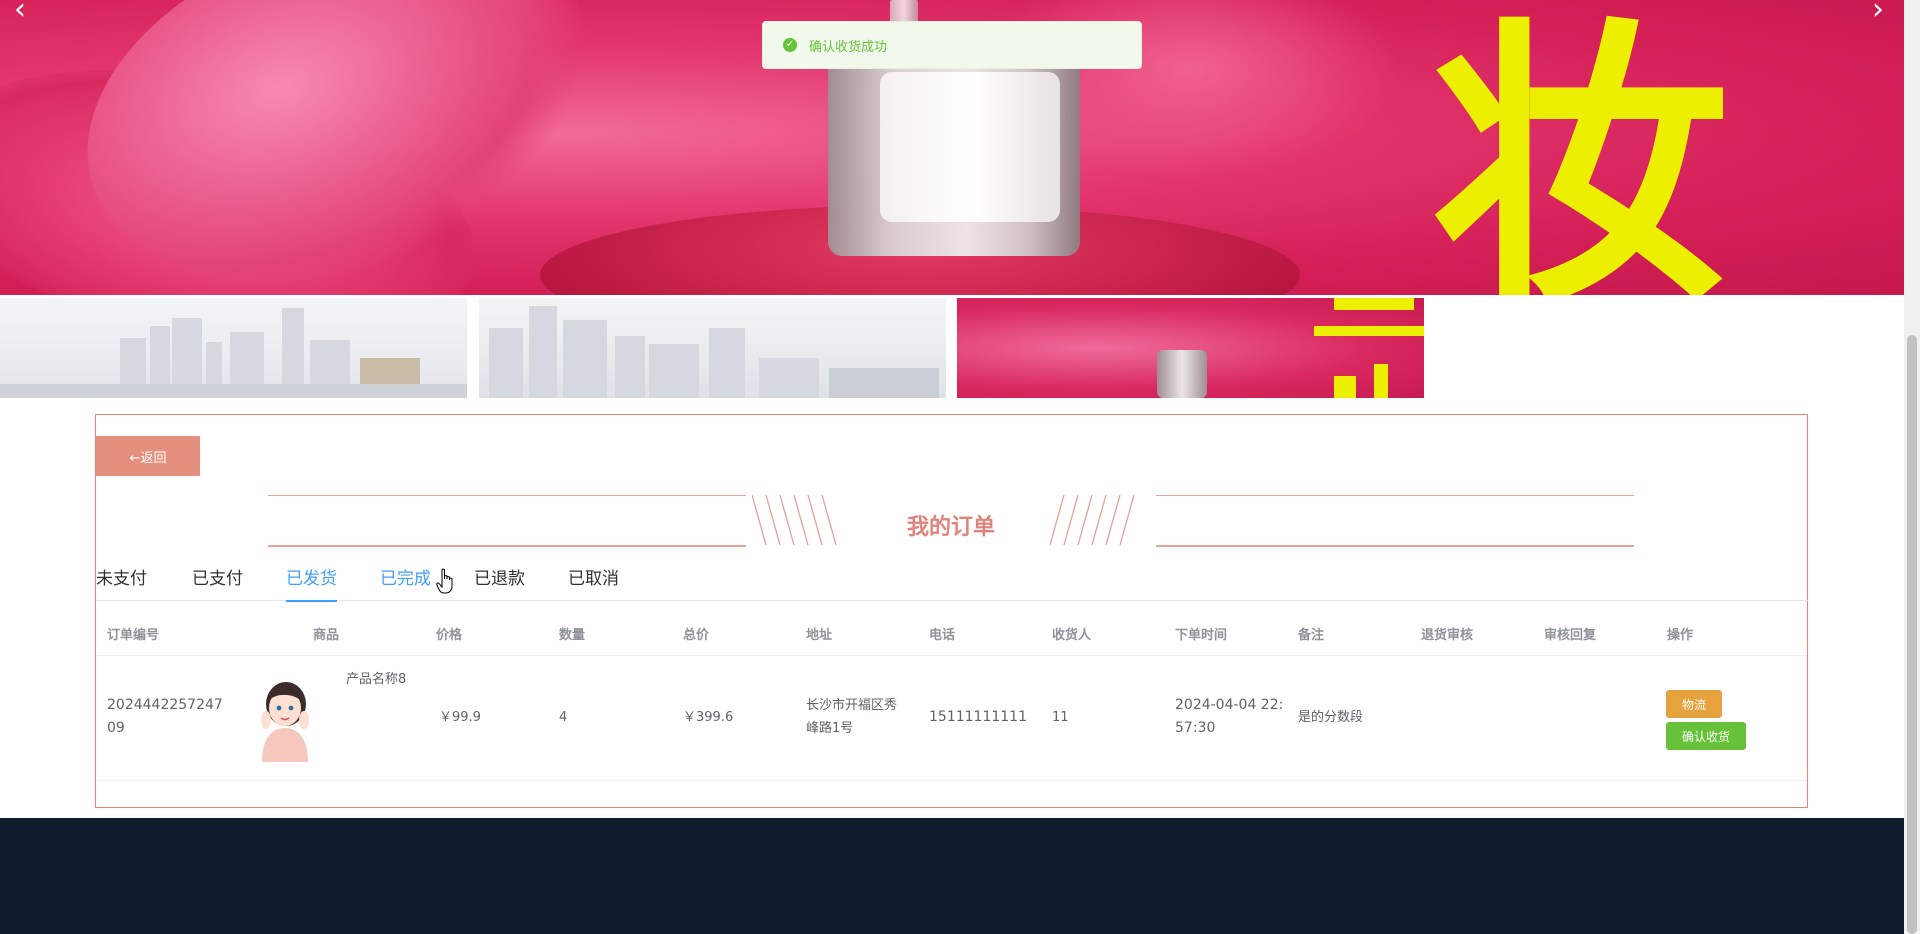 The image size is (1920, 934). I want to click on success-toast: ✓ 确认收货成功, so click(952, 45).